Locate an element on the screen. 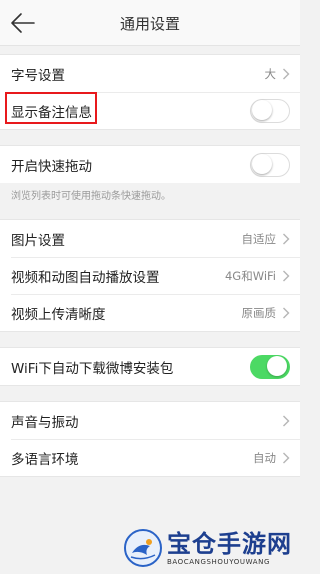 The width and height of the screenshot is (320, 574). wifi-download-row: WiFi下自动下载微博安装包 is located at coordinates (150, 366).